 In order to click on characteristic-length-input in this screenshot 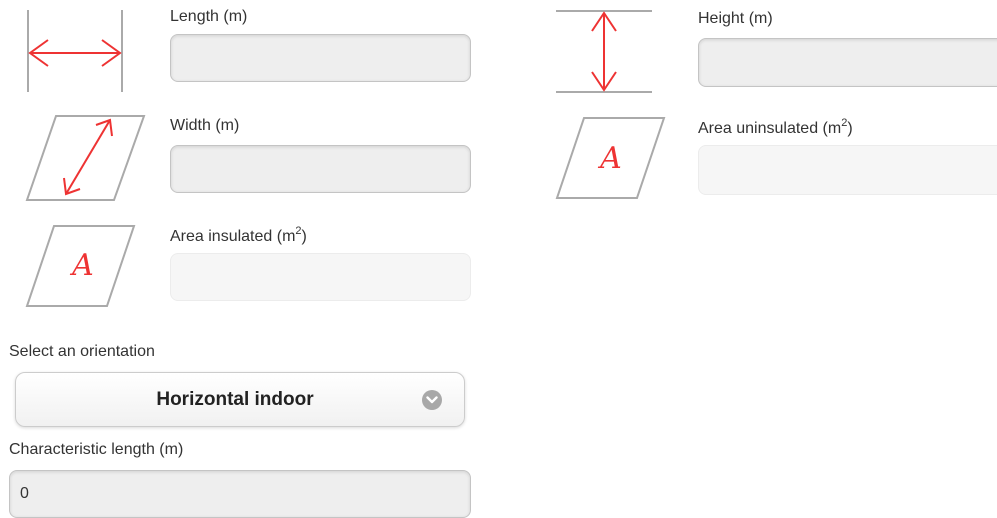, I will do `click(240, 494)`.